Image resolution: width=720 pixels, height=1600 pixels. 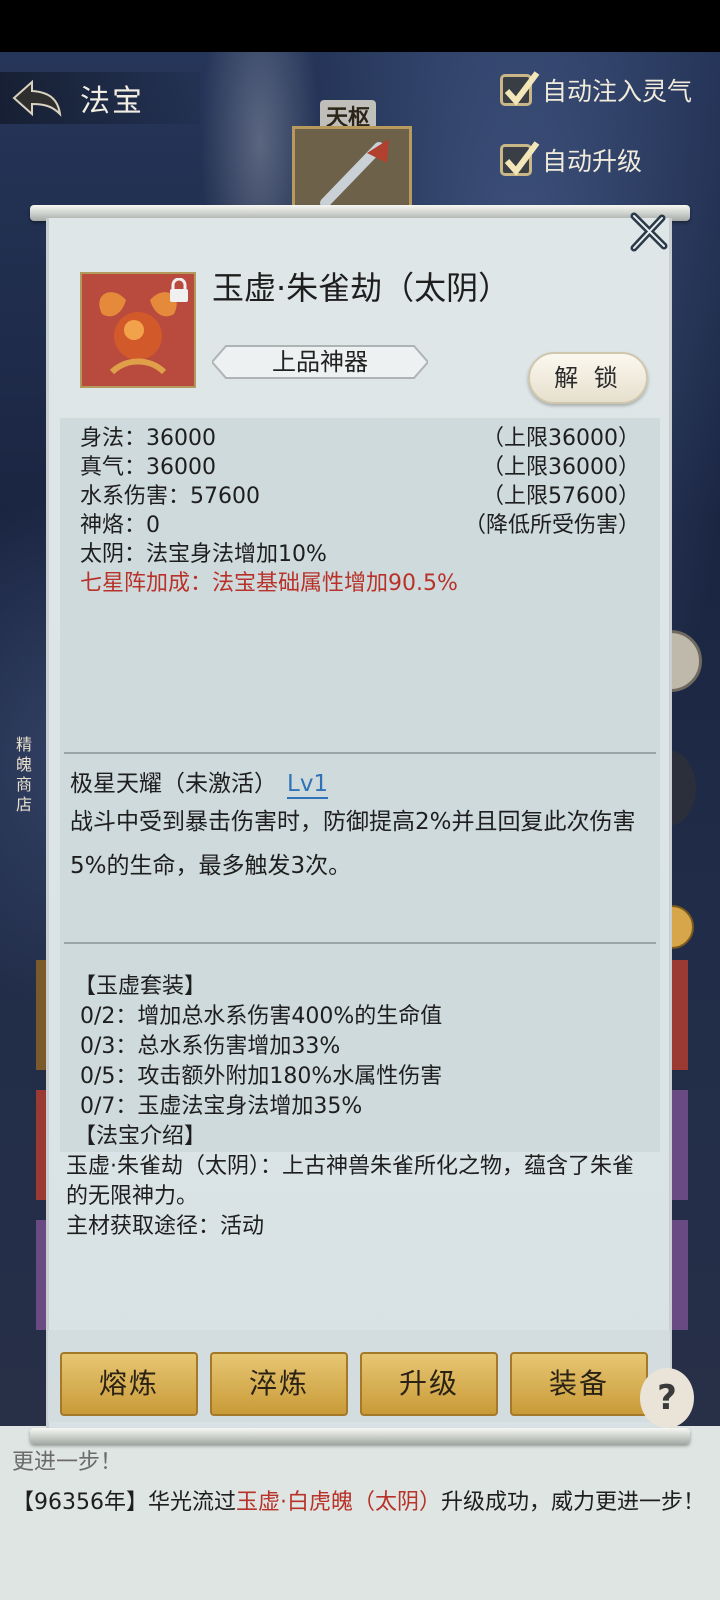 What do you see at coordinates (561, 467) in the screenshot?
I see `stat-qi-cap: （上限36000）` at bounding box center [561, 467].